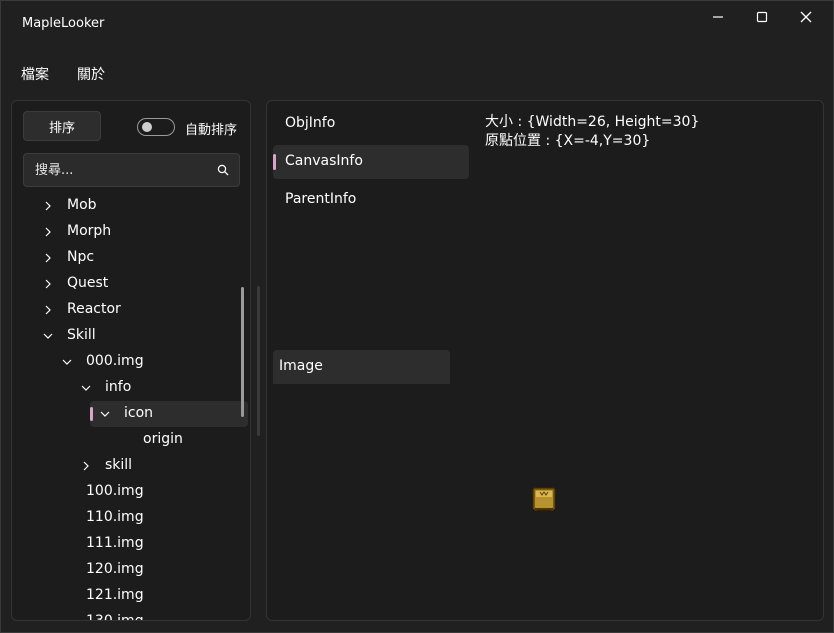  I want to click on tab-label: ParentInfo, so click(321, 199).